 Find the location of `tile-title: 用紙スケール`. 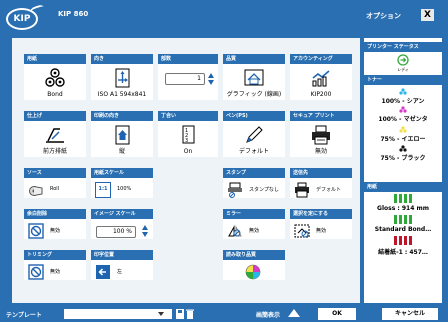

tile-title: 用紙スケール is located at coordinates (122, 173).